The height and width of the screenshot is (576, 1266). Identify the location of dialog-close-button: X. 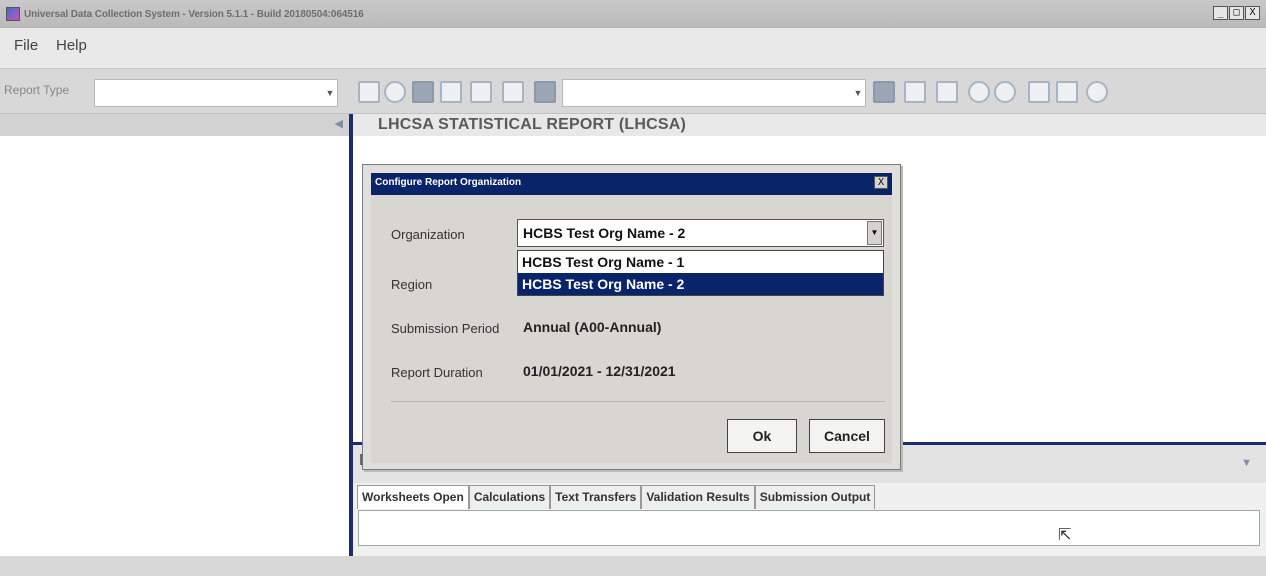
(881, 182).